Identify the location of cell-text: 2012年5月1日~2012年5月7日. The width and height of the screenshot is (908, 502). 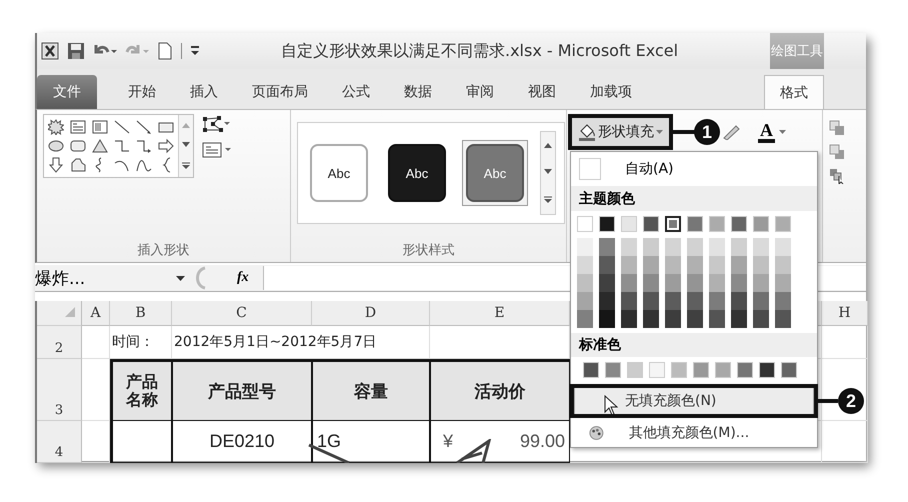
(275, 342).